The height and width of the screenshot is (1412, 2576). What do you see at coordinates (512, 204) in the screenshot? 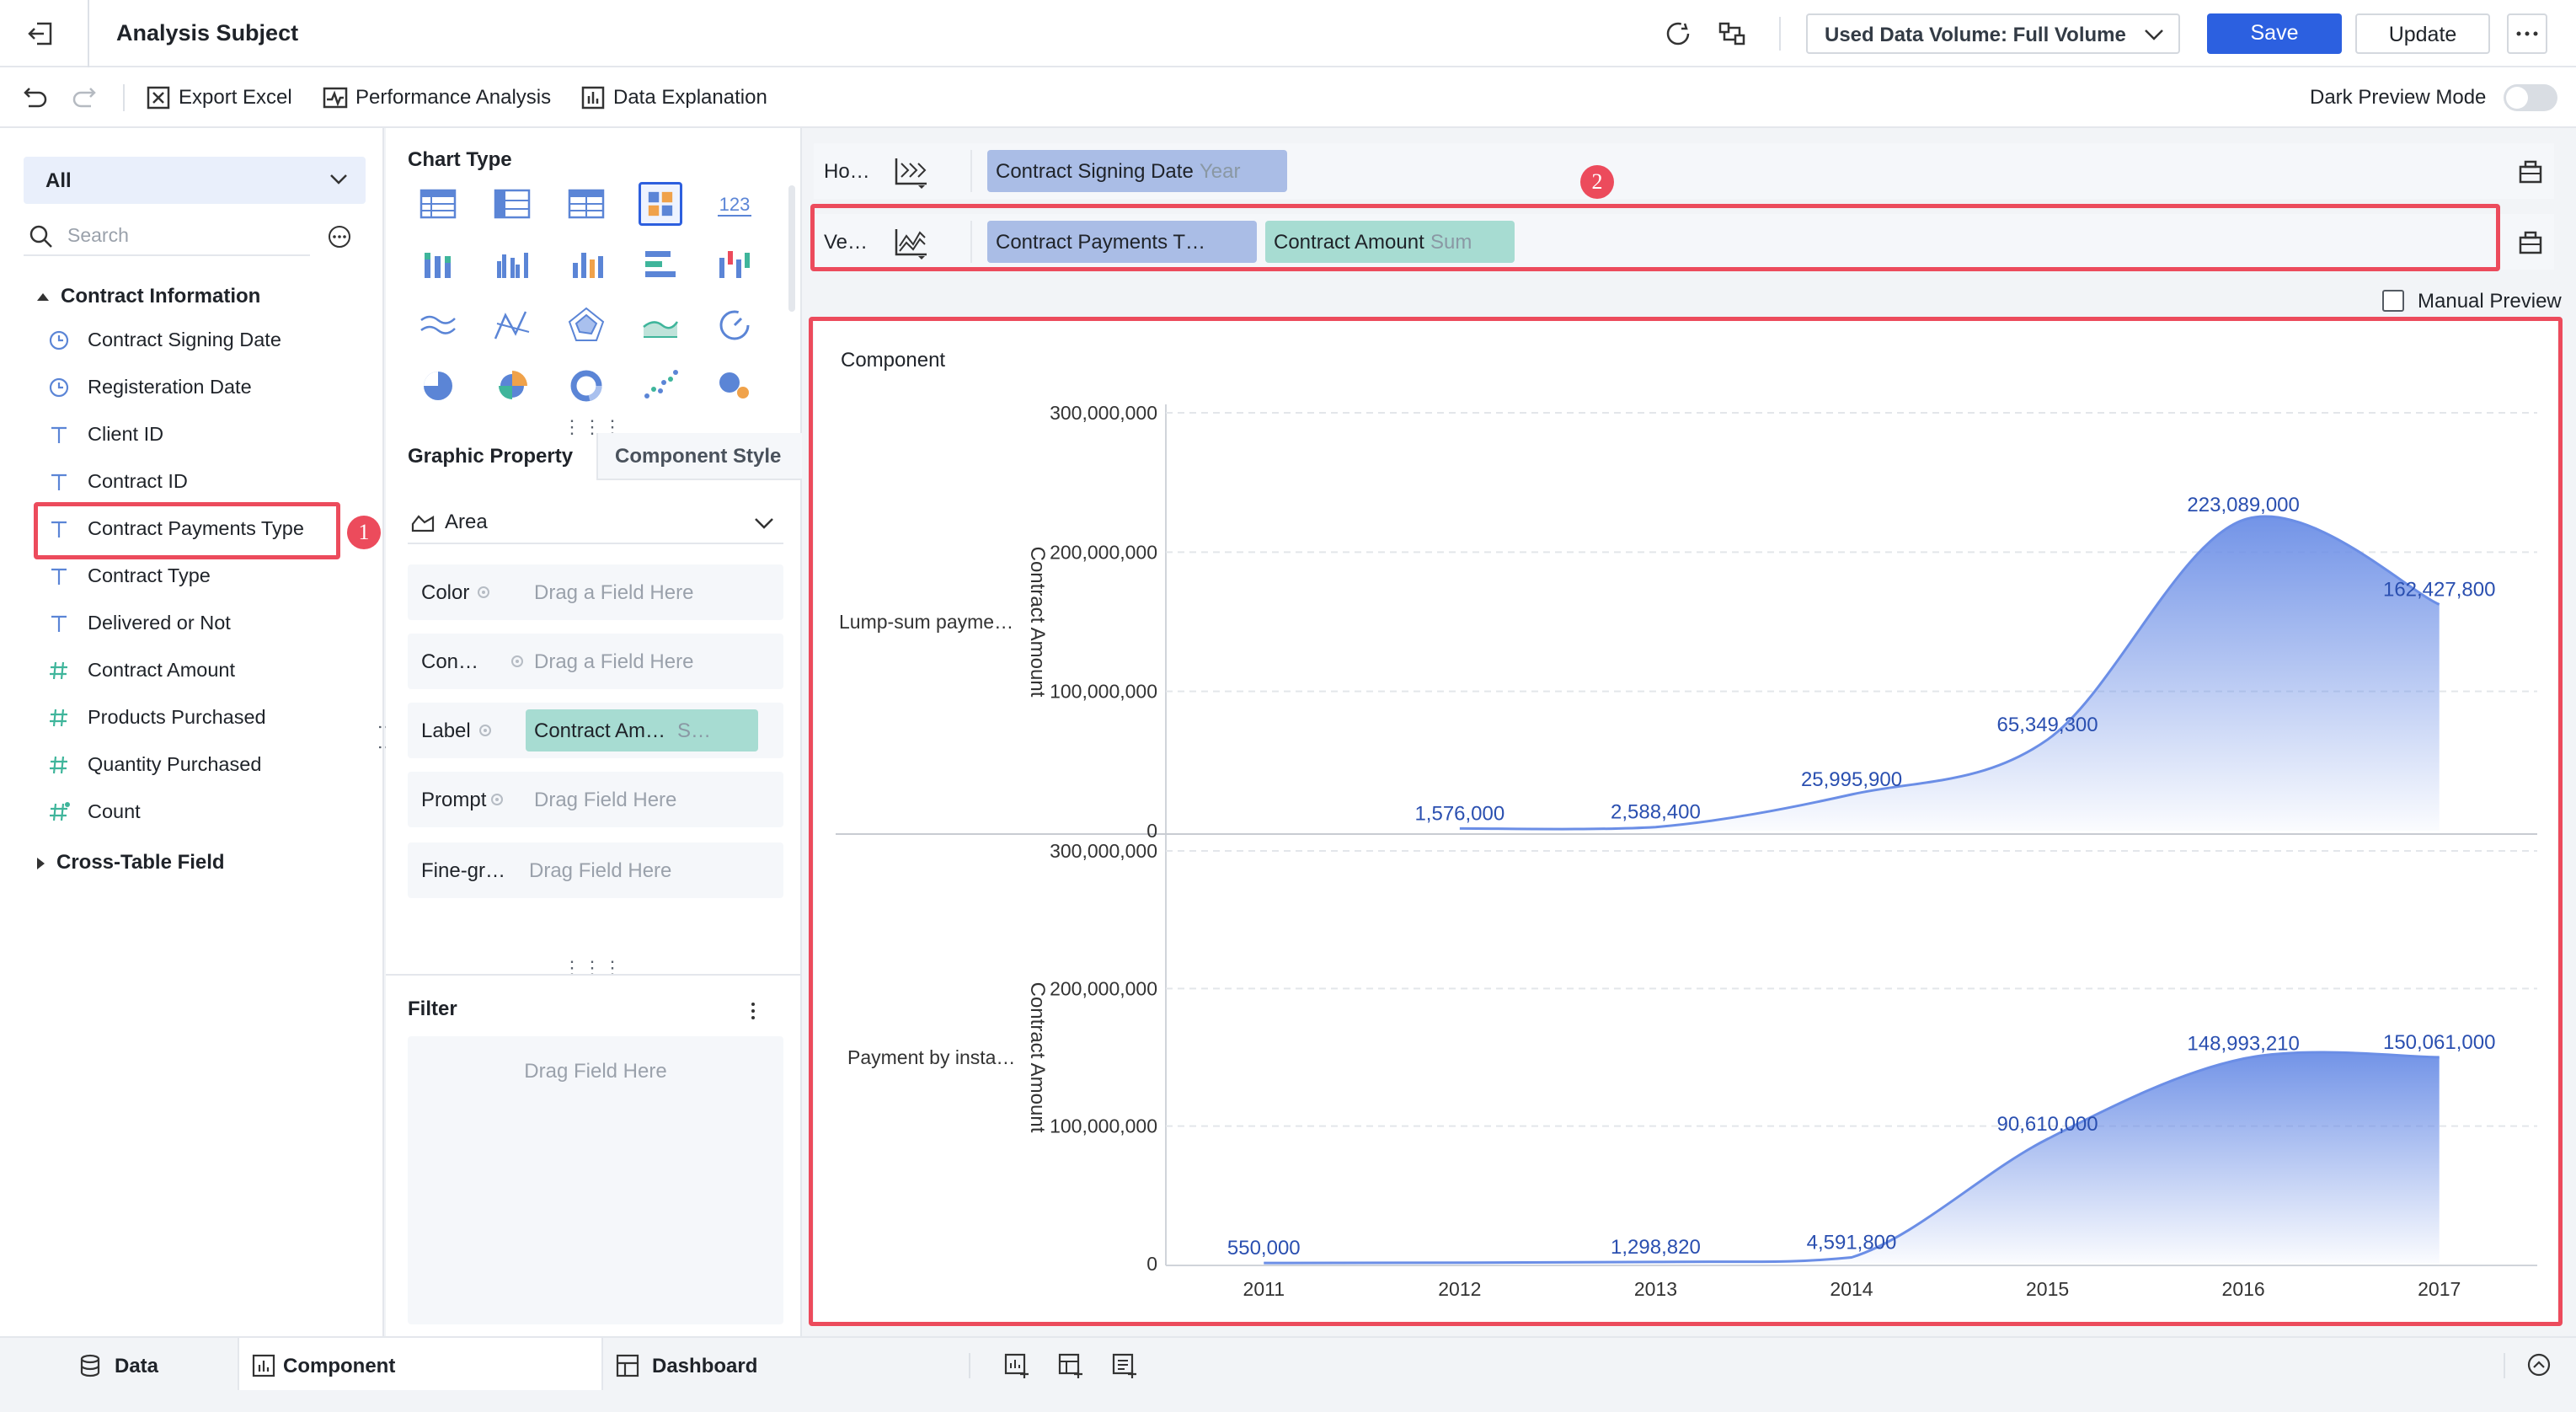
I see `detail-table-icon` at bounding box center [512, 204].